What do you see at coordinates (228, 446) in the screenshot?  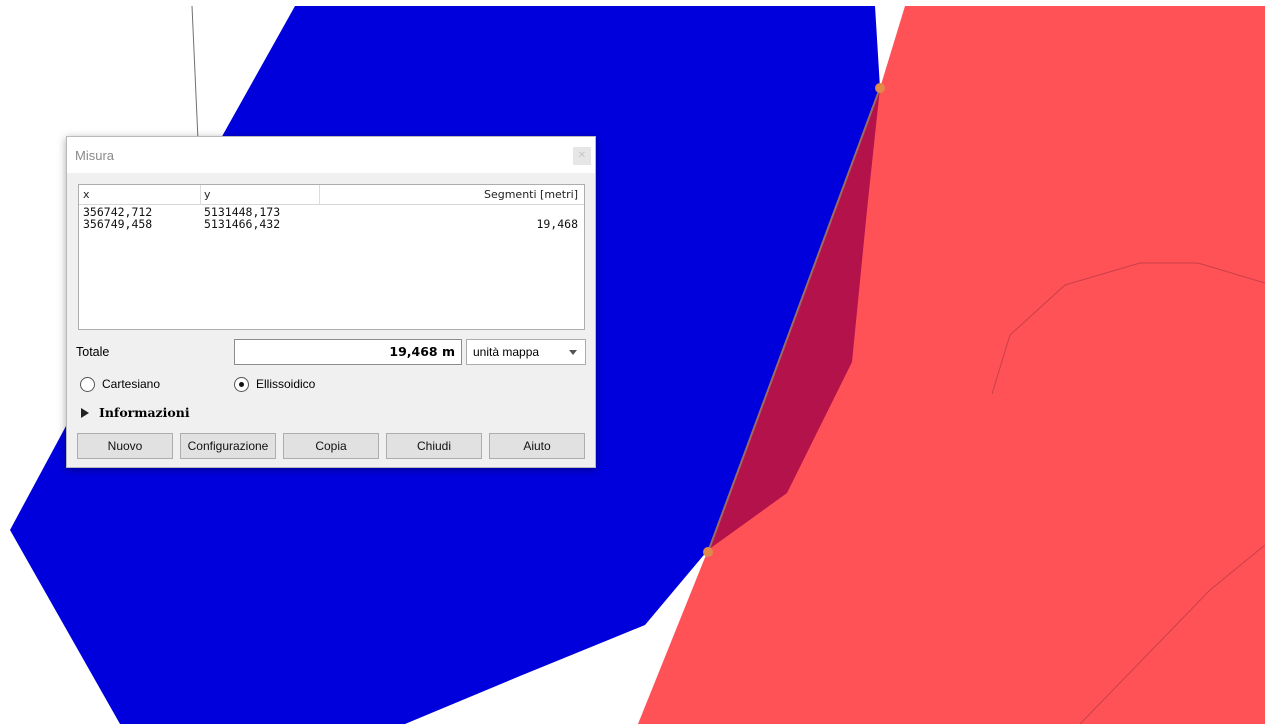 I see `configuration-button: Configurazione` at bounding box center [228, 446].